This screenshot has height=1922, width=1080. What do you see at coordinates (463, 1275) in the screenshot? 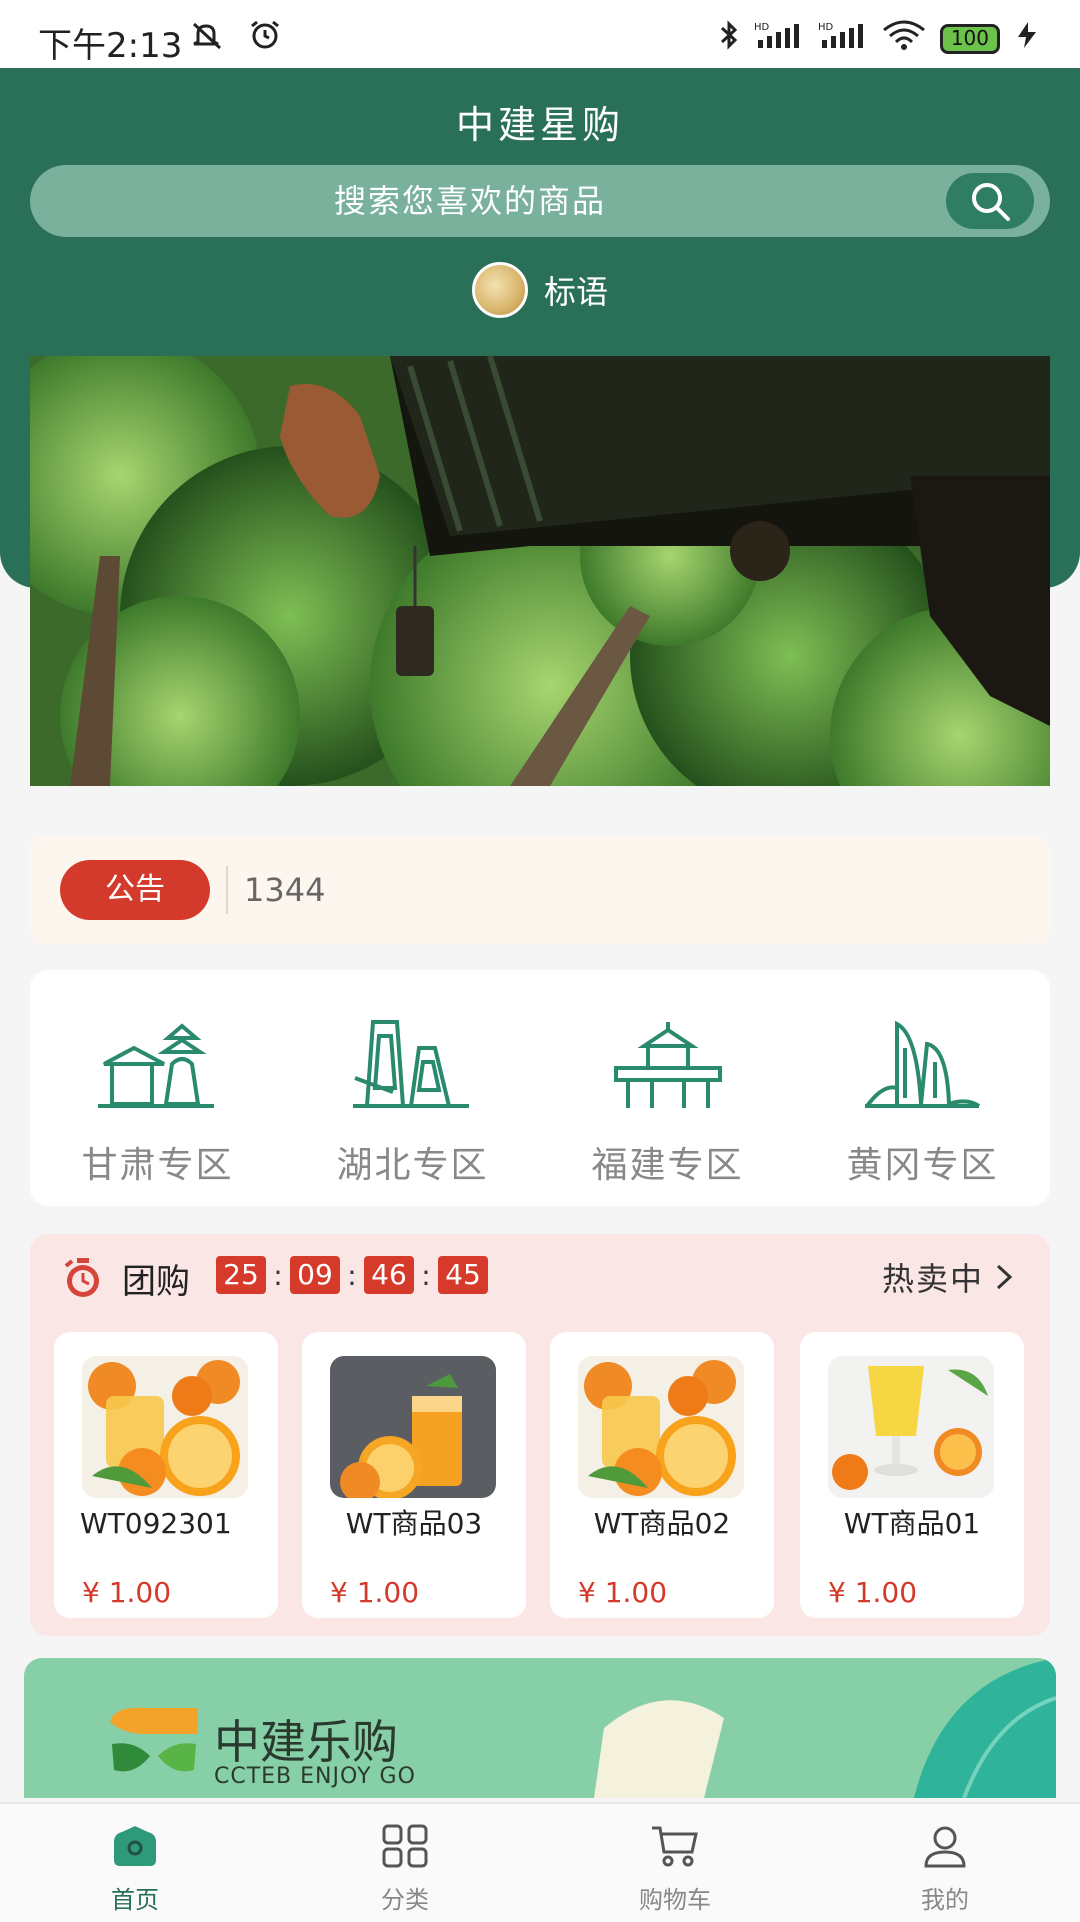
I see `timer-ms: 45` at bounding box center [463, 1275].